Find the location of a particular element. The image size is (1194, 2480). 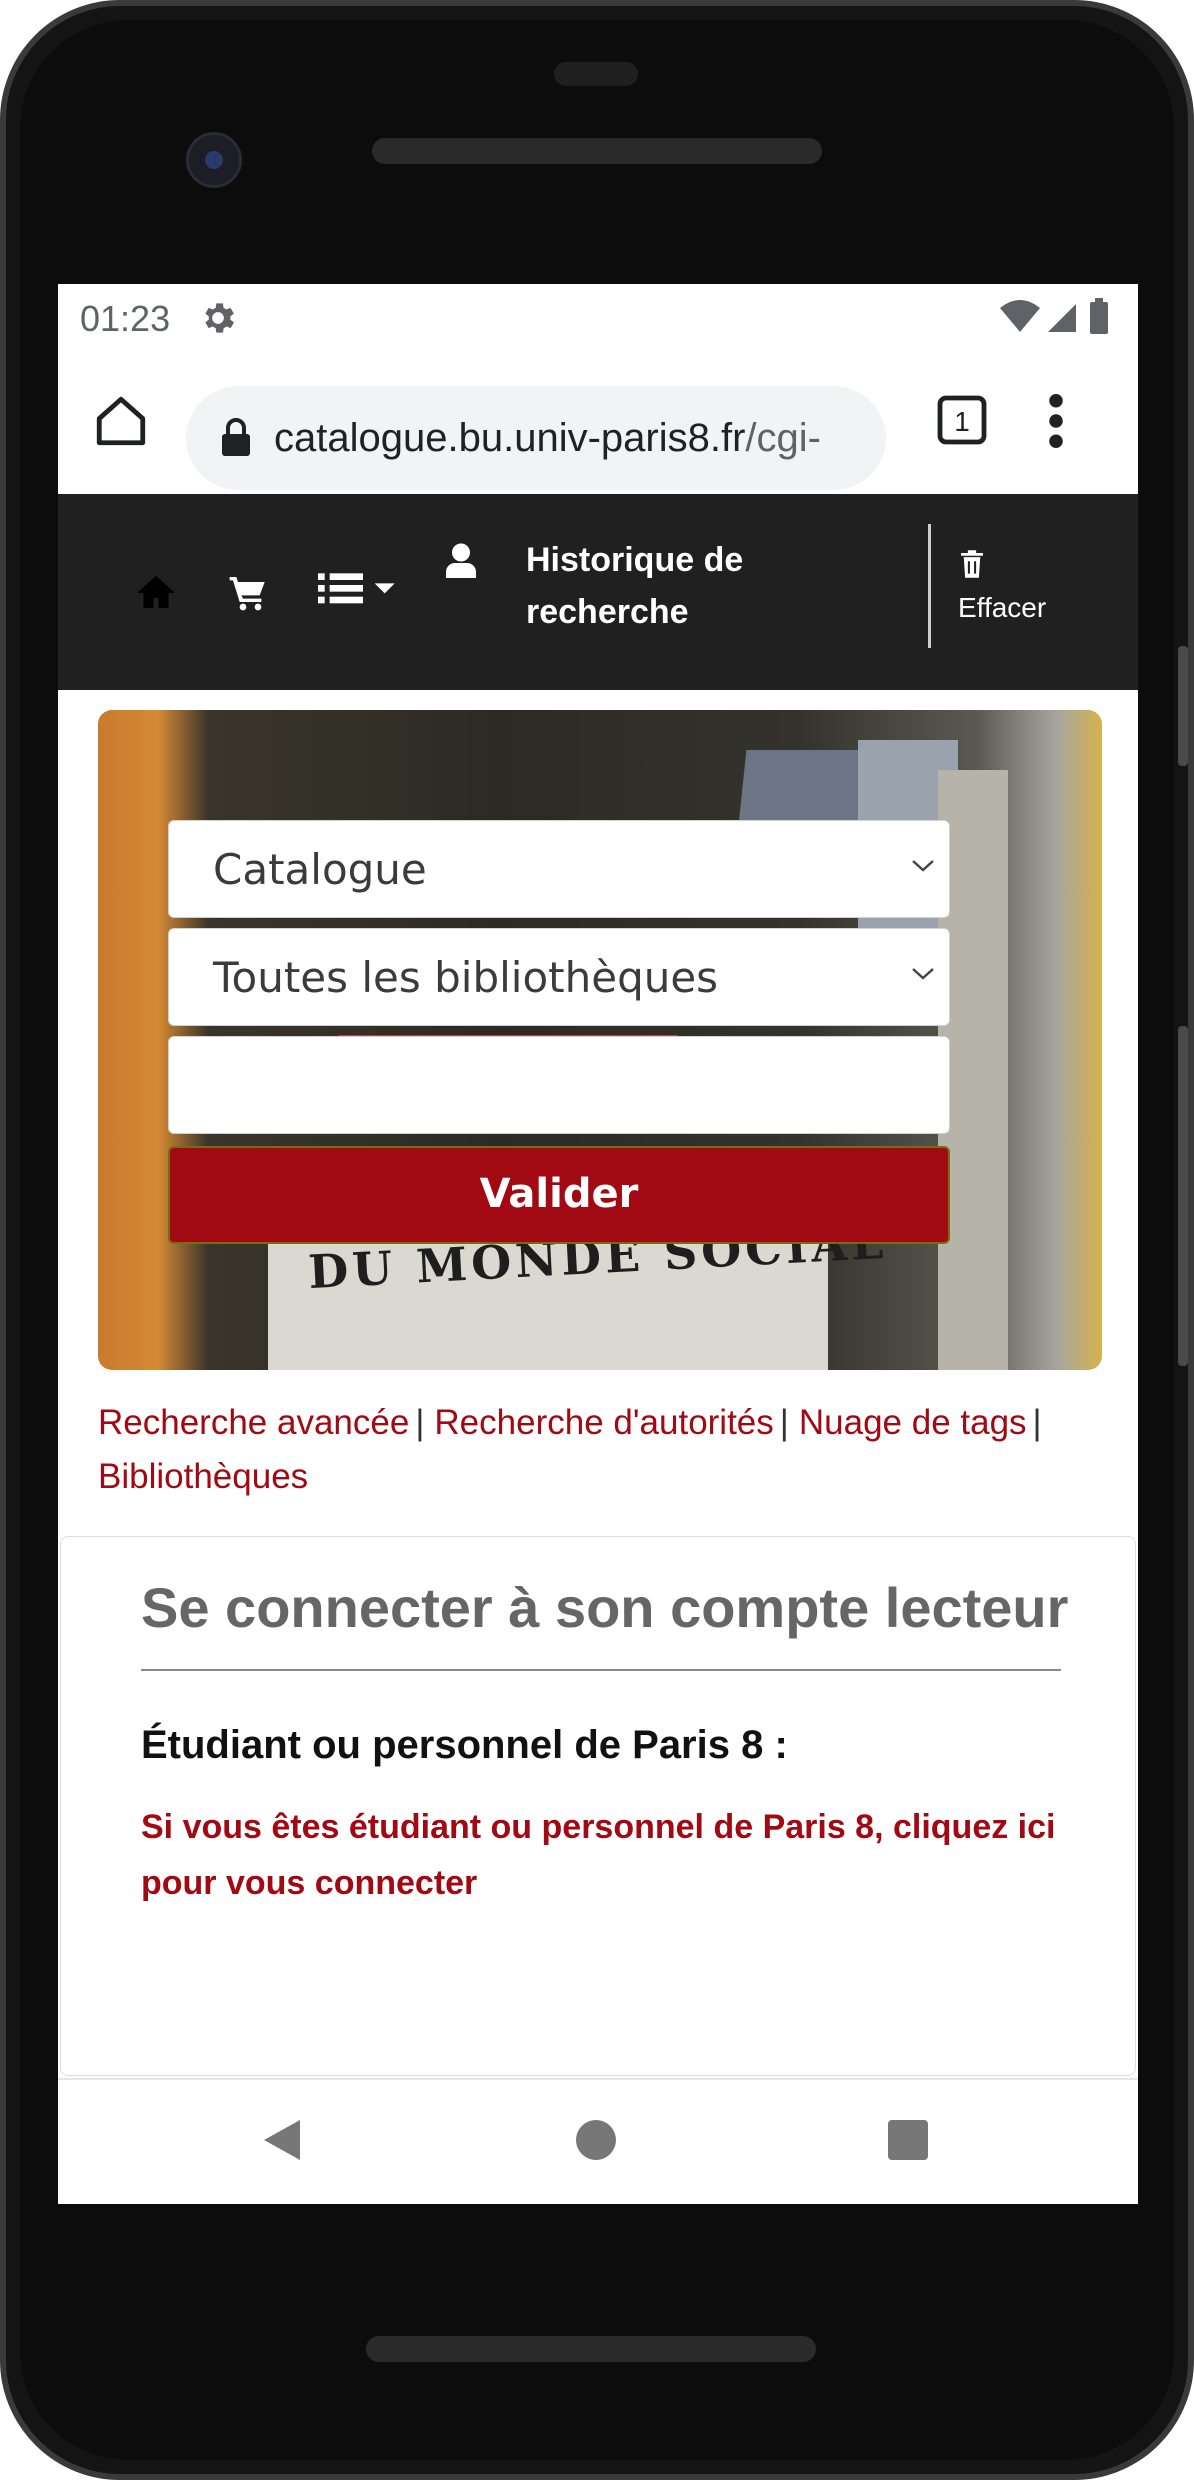

login-title: Se connecter à son compte lecteur is located at coordinates (605, 1607).